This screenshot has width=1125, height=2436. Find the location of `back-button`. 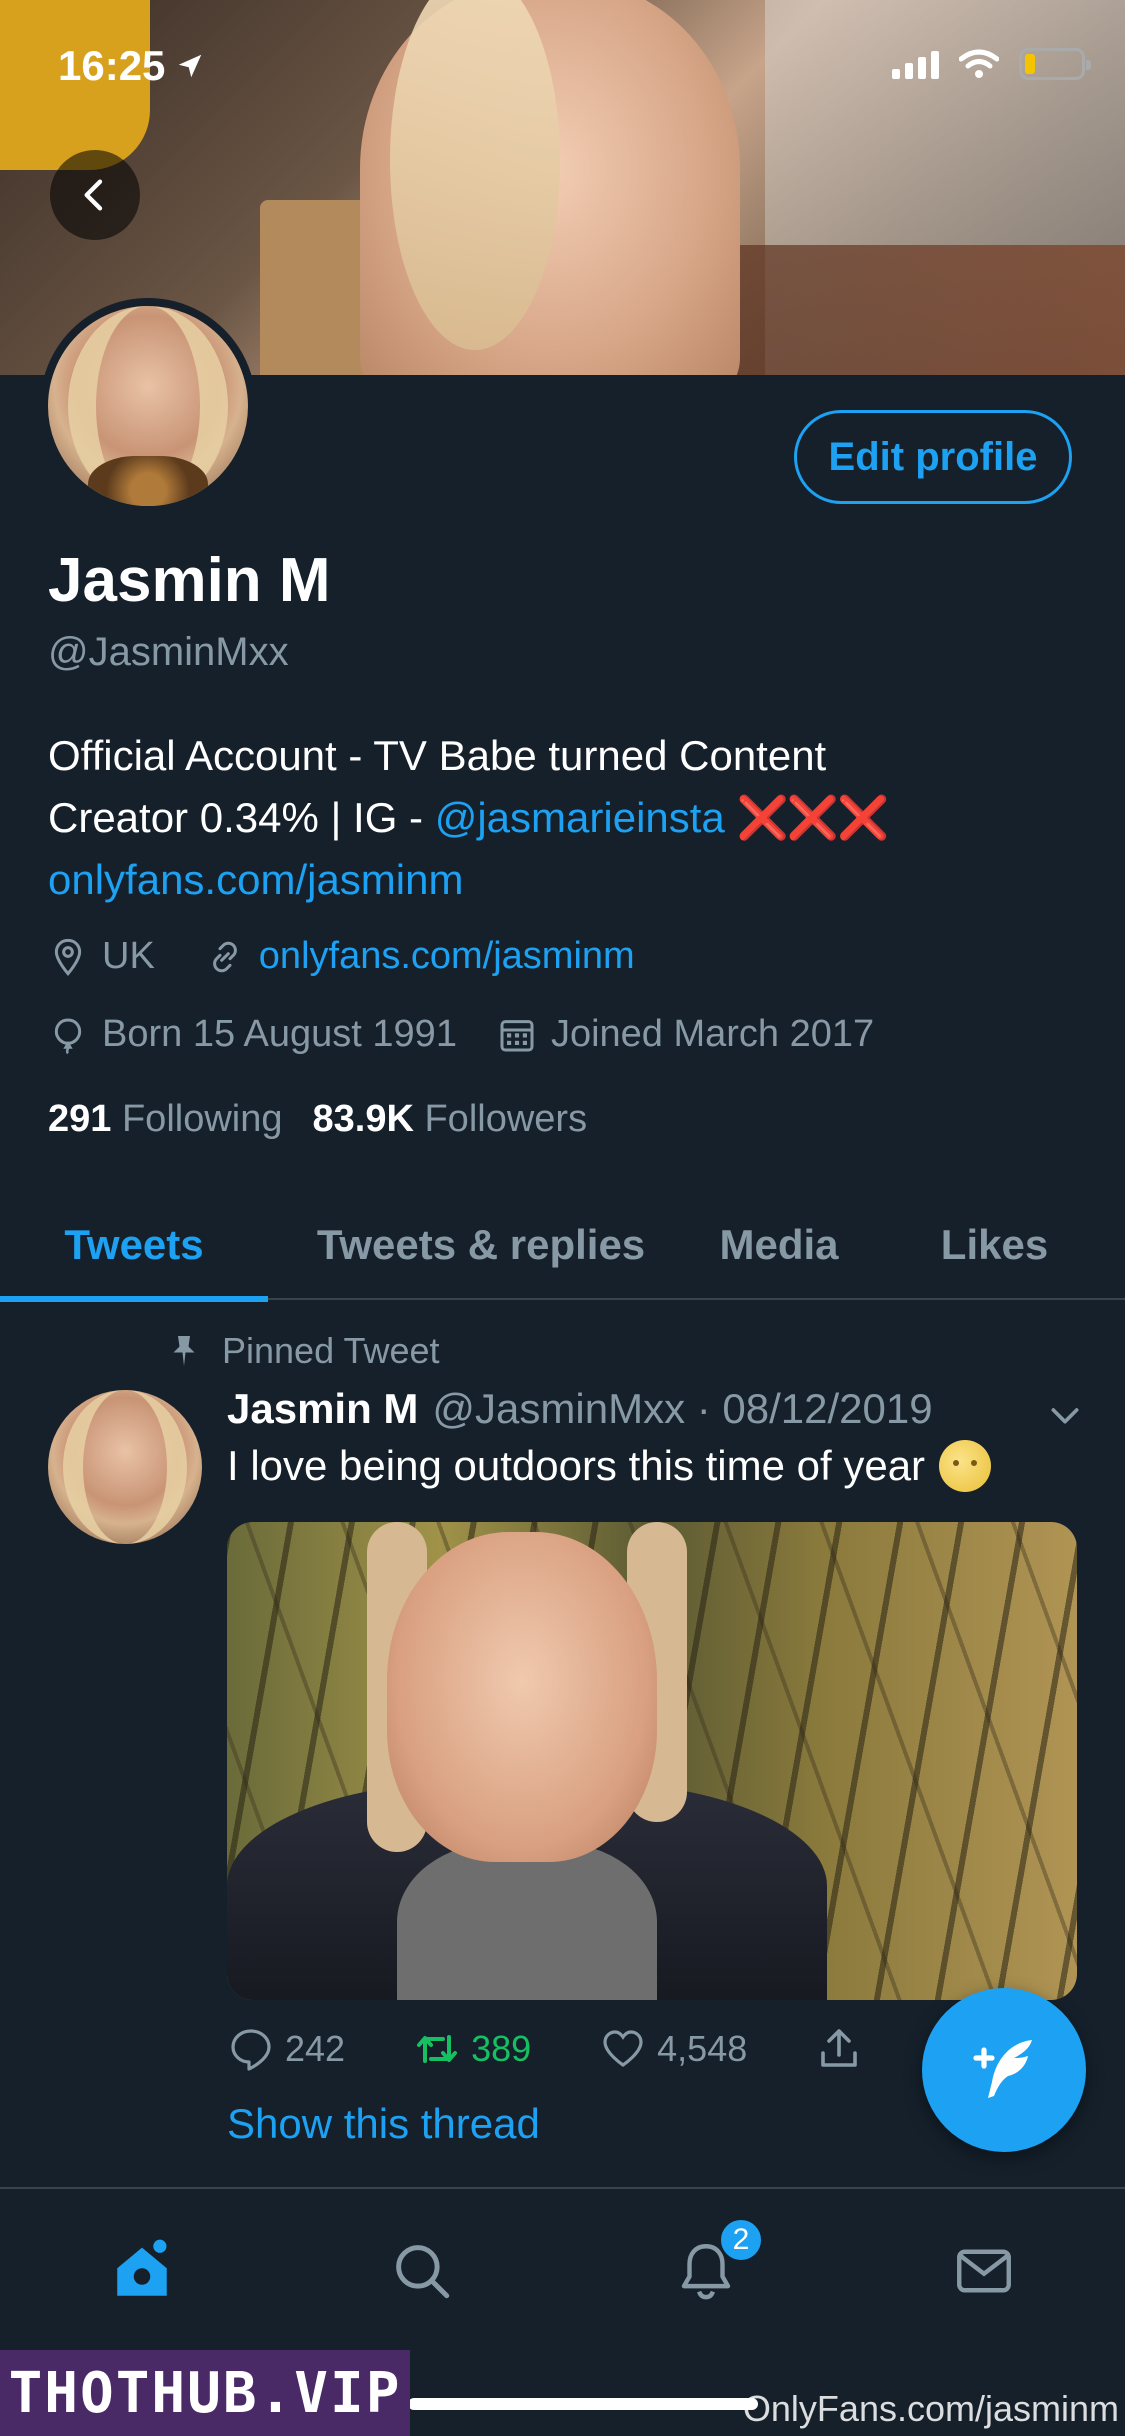

back-button is located at coordinates (95, 195).